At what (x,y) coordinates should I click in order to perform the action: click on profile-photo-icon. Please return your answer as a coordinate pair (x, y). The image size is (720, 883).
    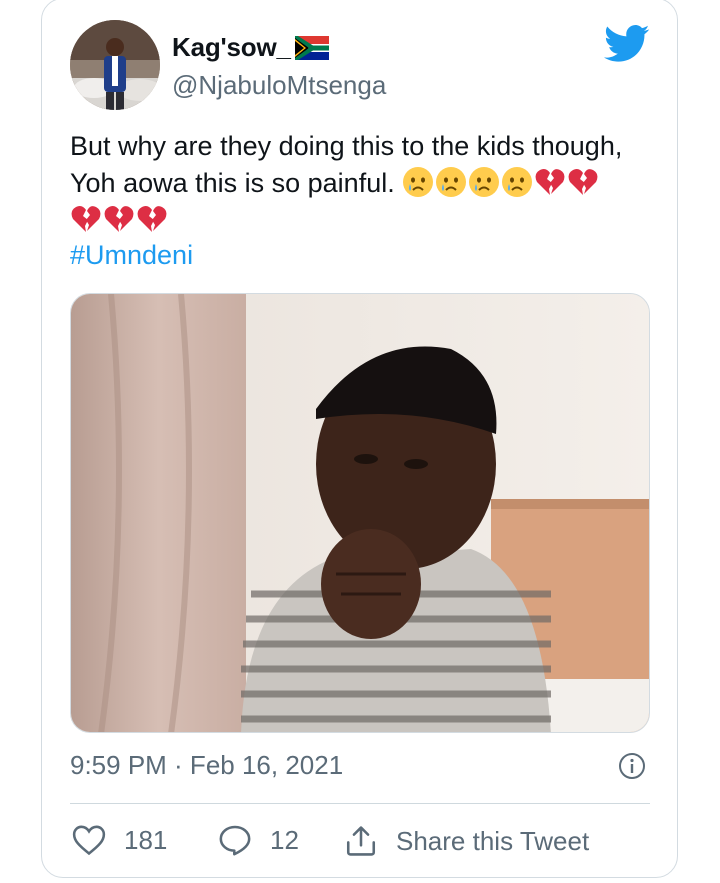
    Looking at the image, I should click on (115, 65).